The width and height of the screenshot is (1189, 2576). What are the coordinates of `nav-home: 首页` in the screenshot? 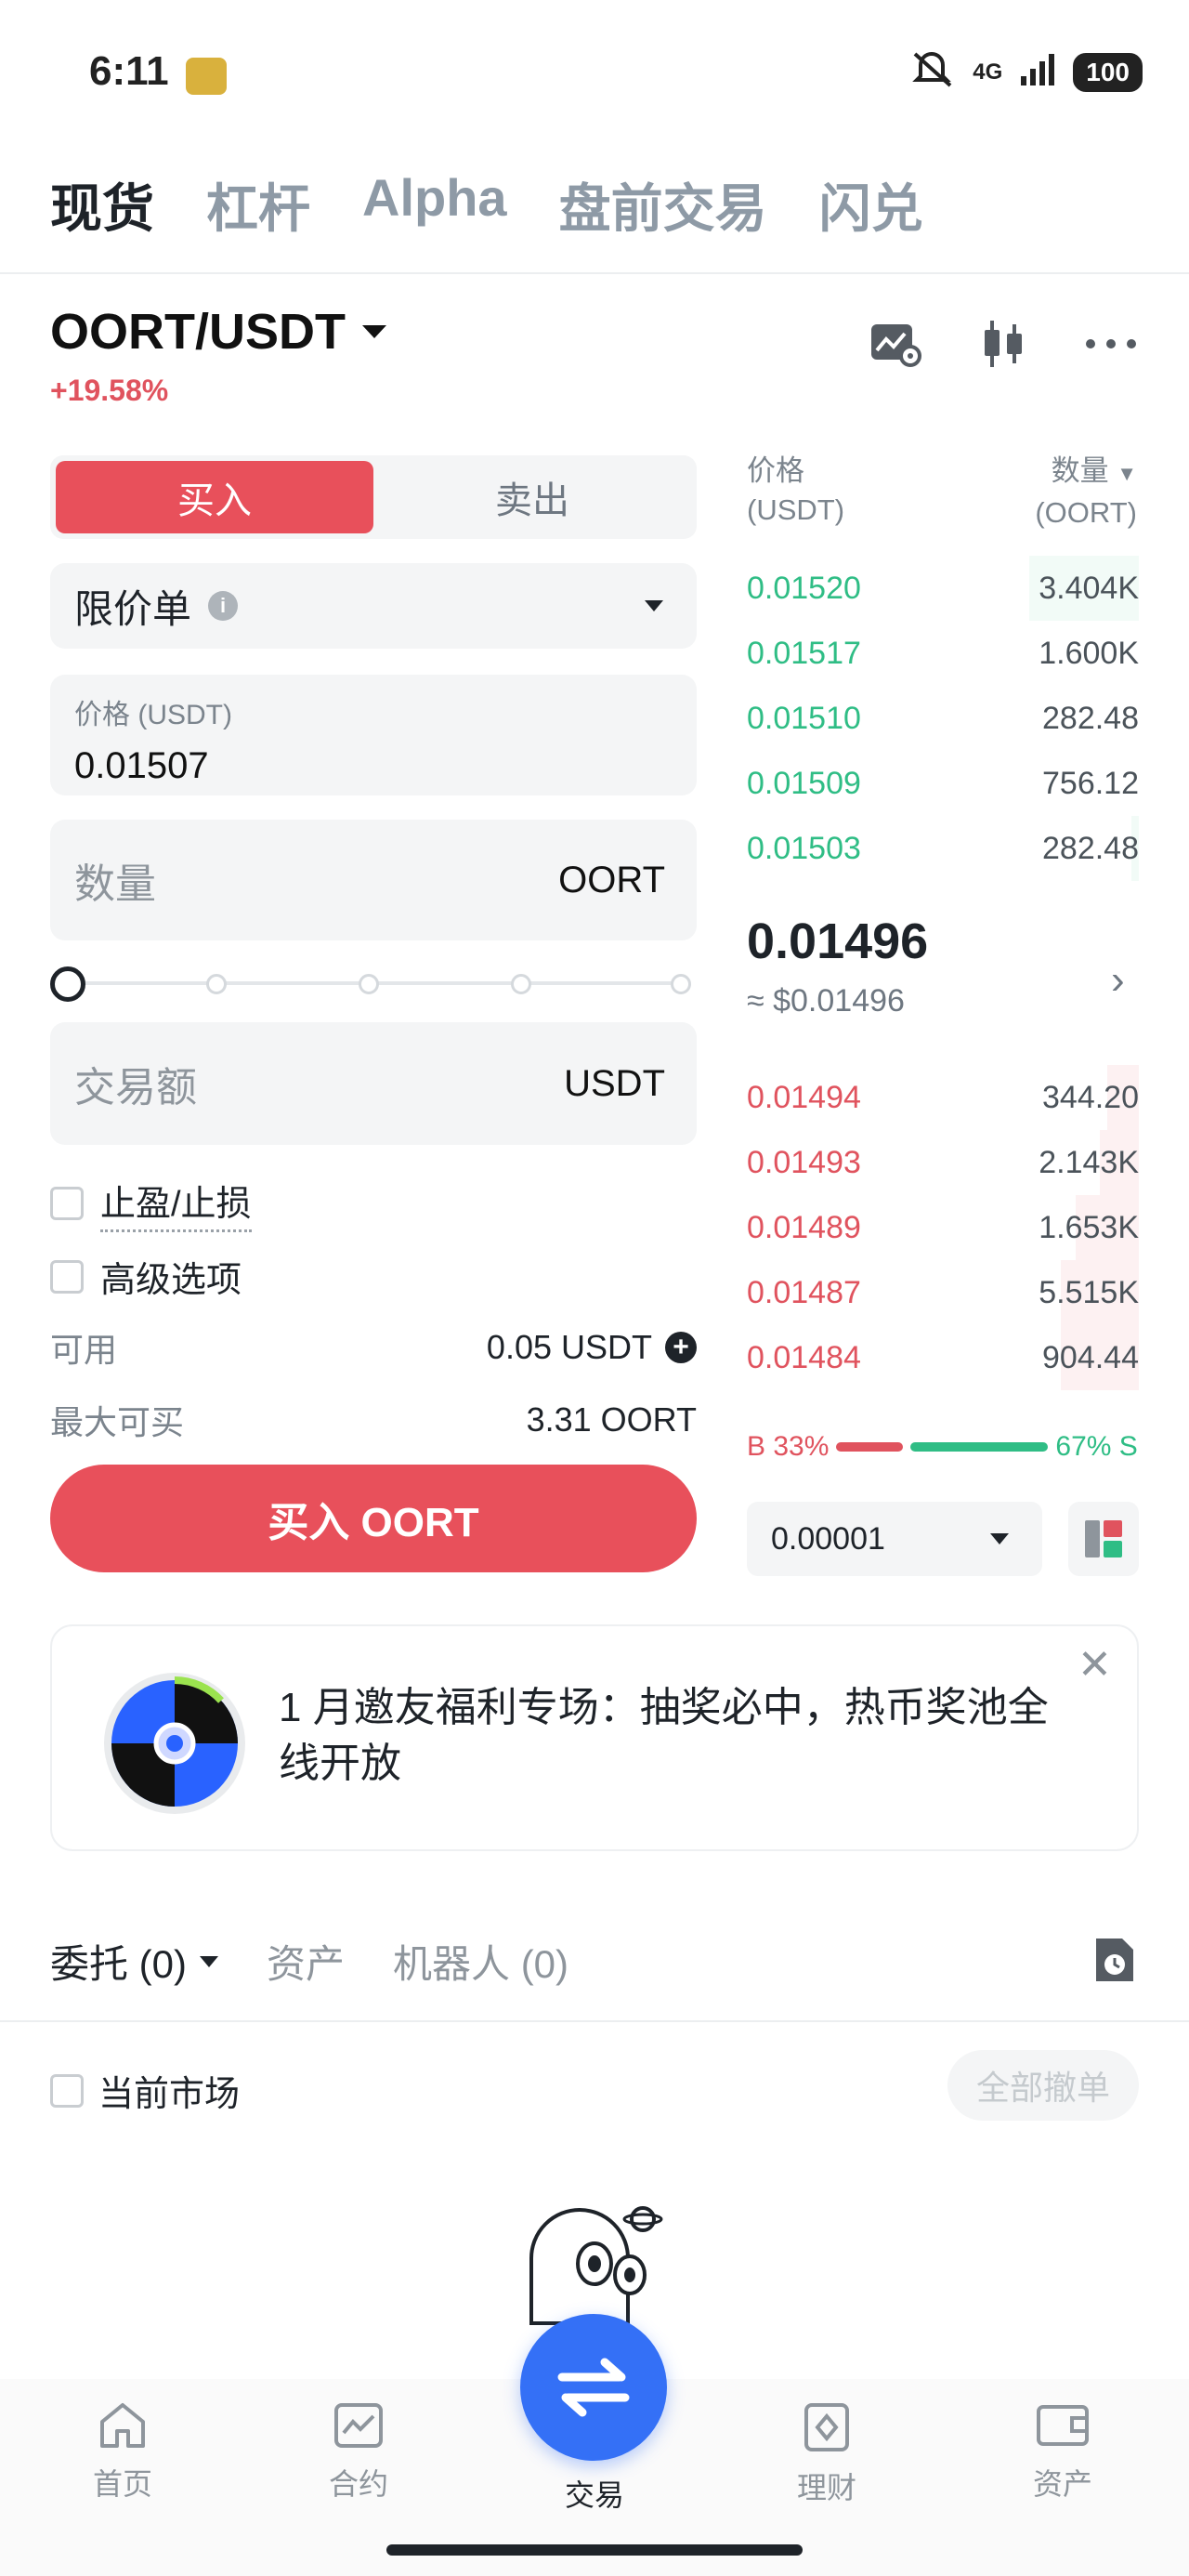 It's located at (122, 2452).